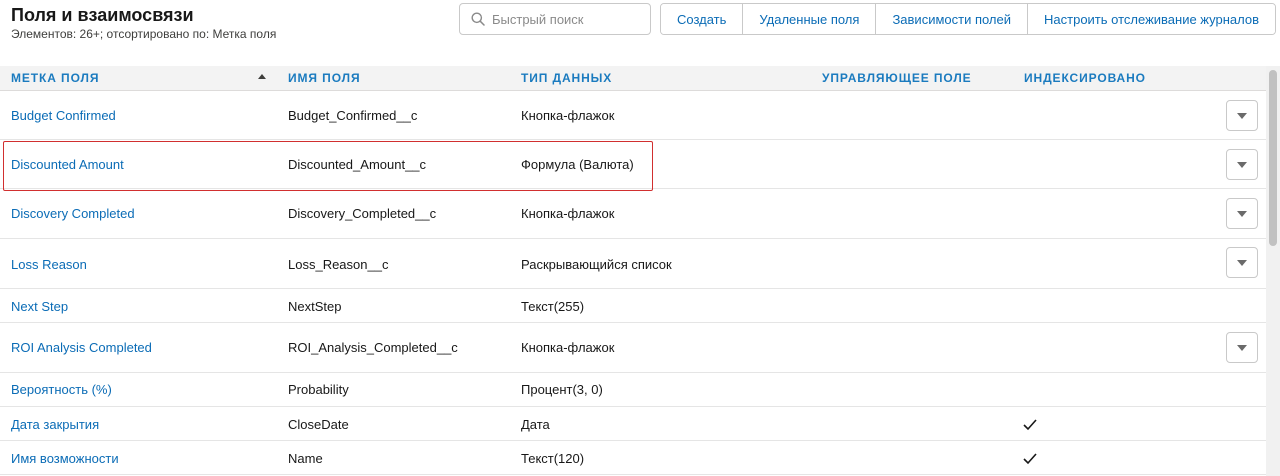  What do you see at coordinates (952, 19) in the screenshot?
I see `field-dependencies-button: Зависимости полей` at bounding box center [952, 19].